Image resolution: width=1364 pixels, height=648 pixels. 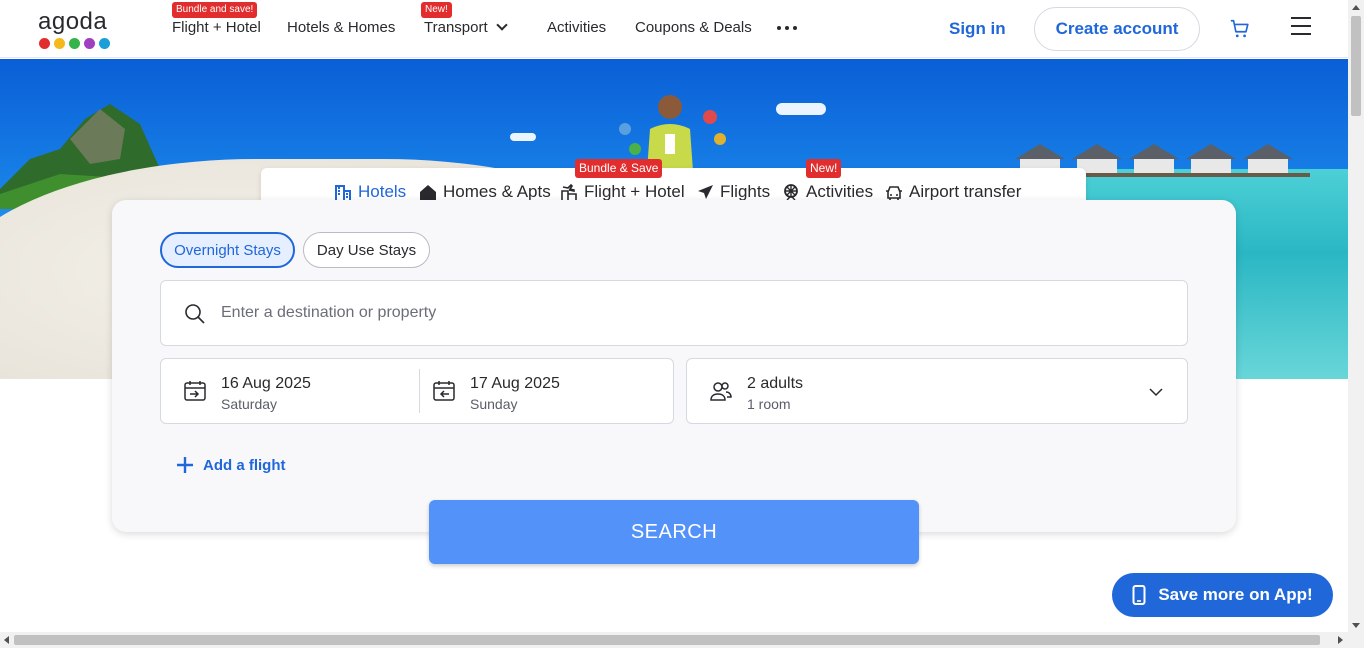 I want to click on search-button: SEARCH, so click(x=674, y=532).